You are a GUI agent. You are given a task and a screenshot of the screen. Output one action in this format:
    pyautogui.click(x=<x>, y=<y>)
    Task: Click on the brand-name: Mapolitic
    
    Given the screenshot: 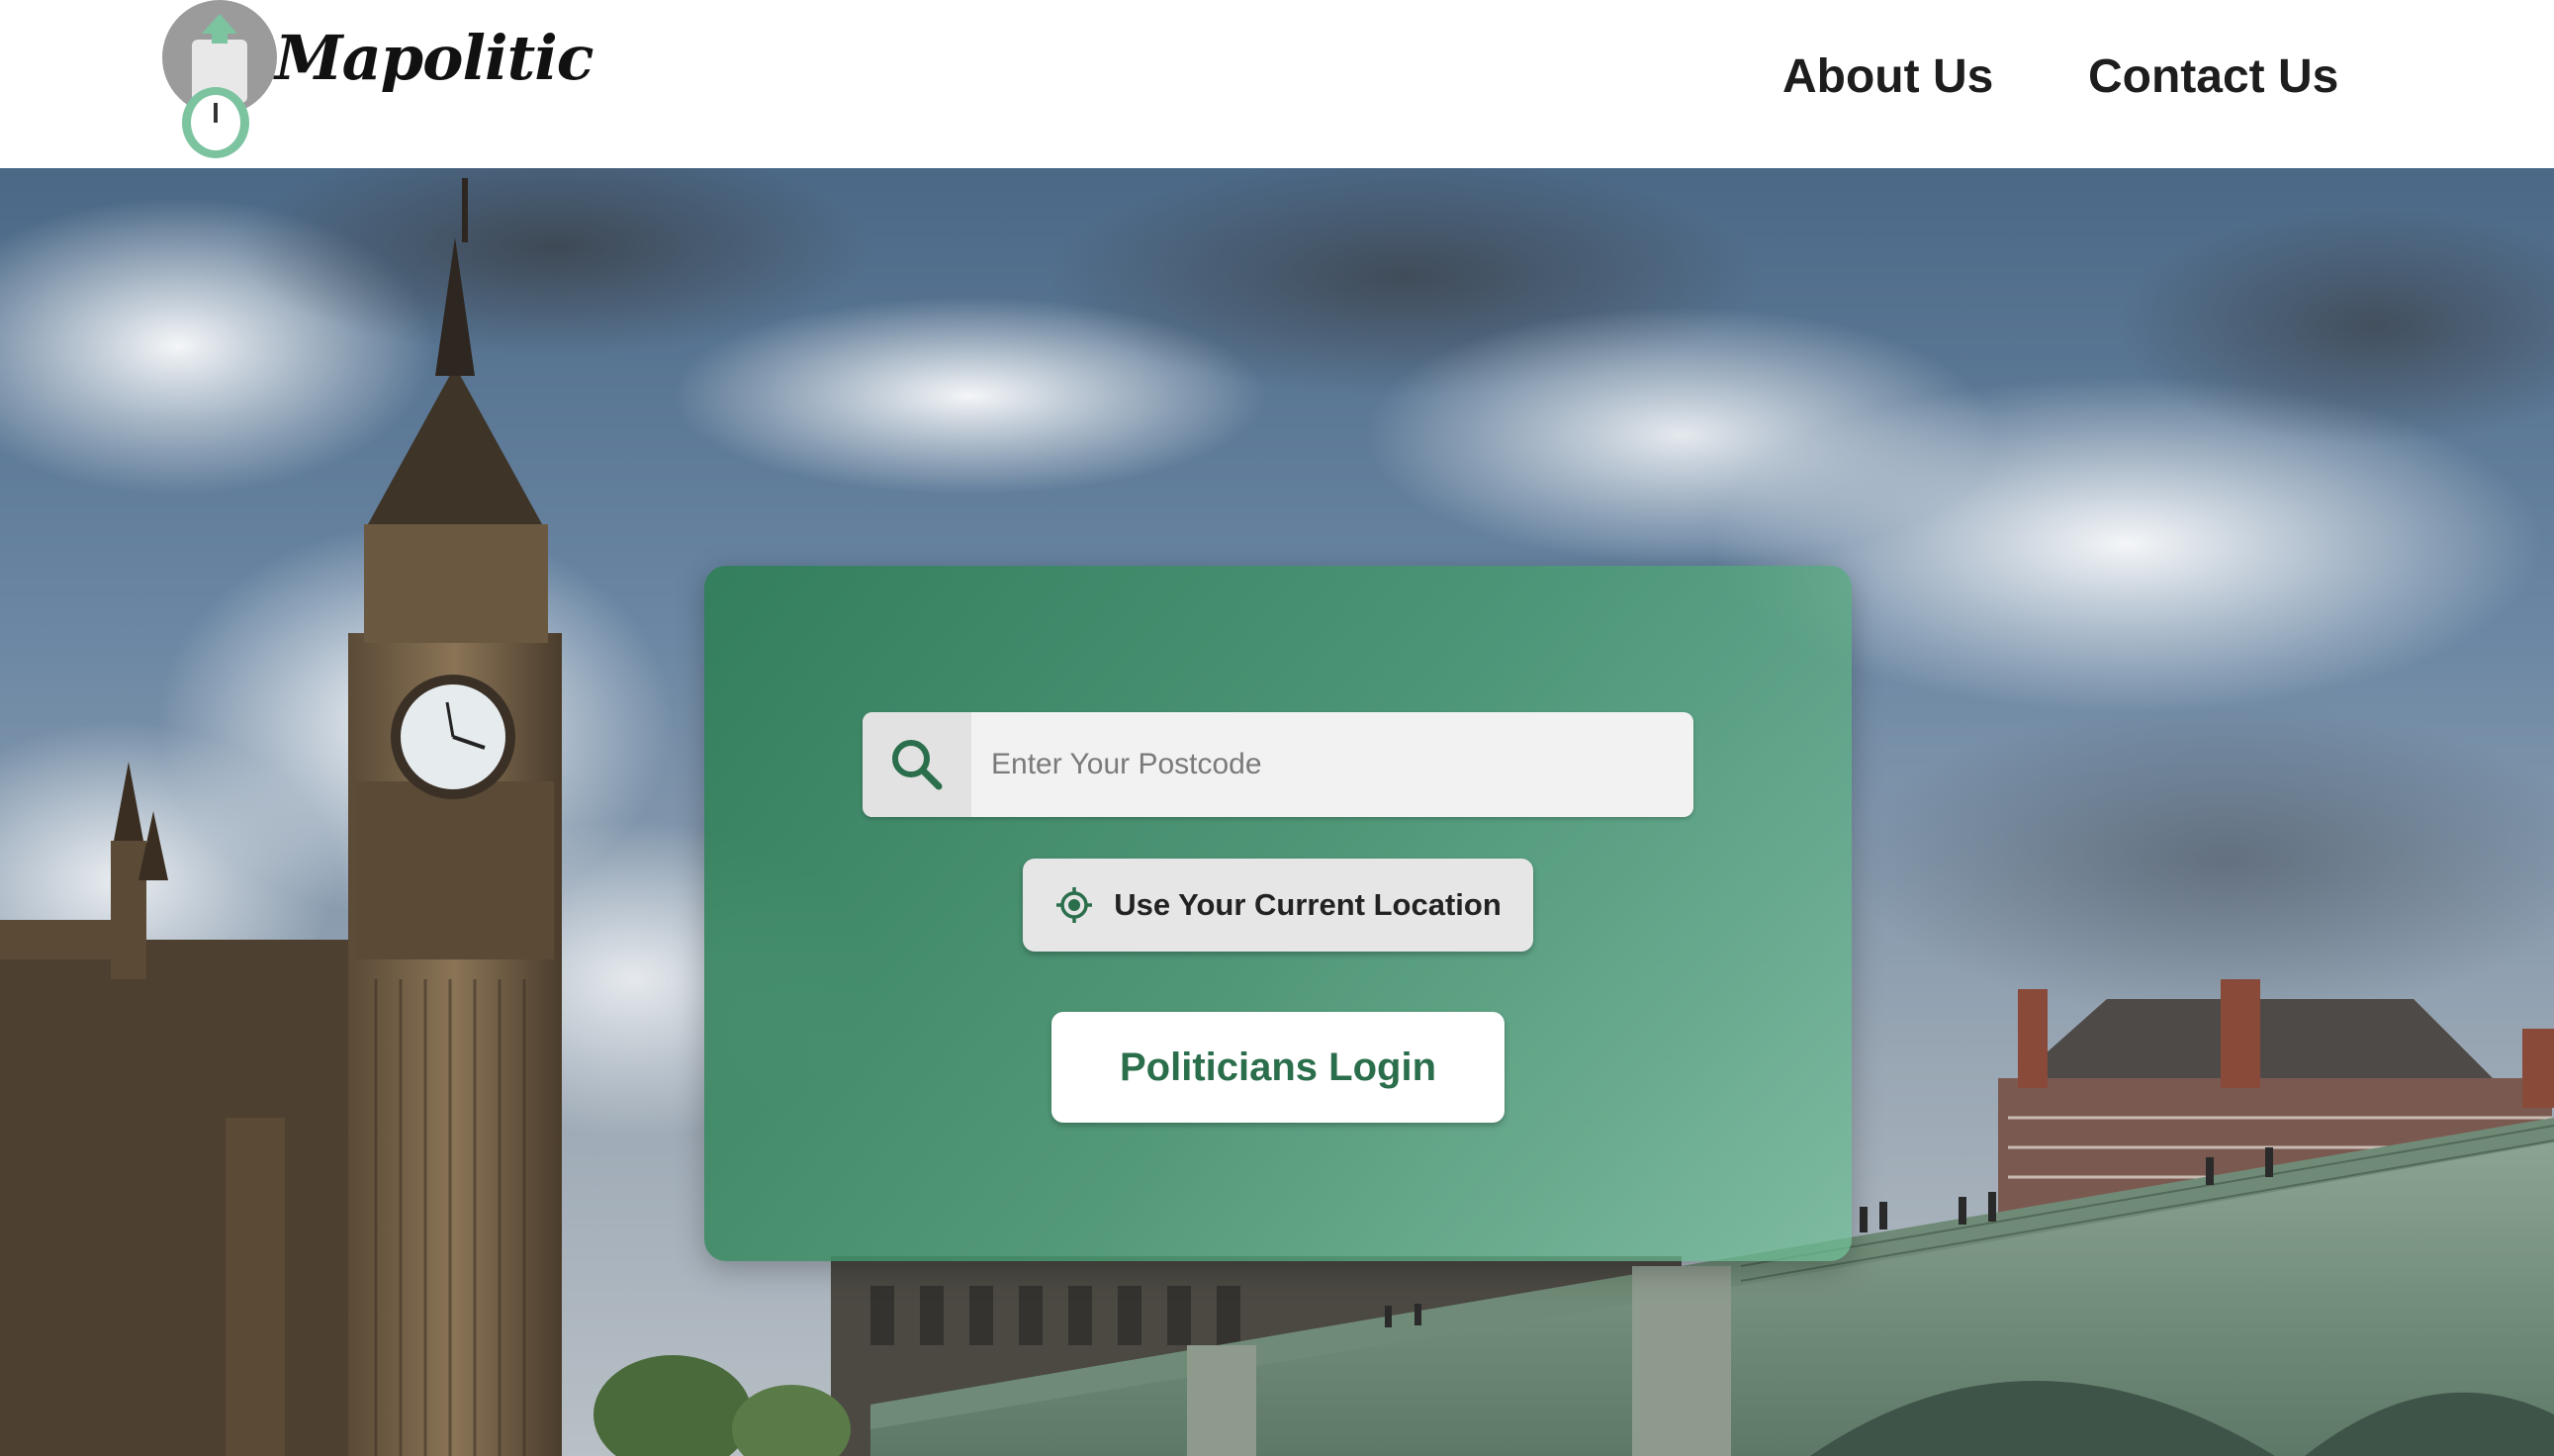 What is the action you would take?
    pyautogui.click(x=435, y=58)
    